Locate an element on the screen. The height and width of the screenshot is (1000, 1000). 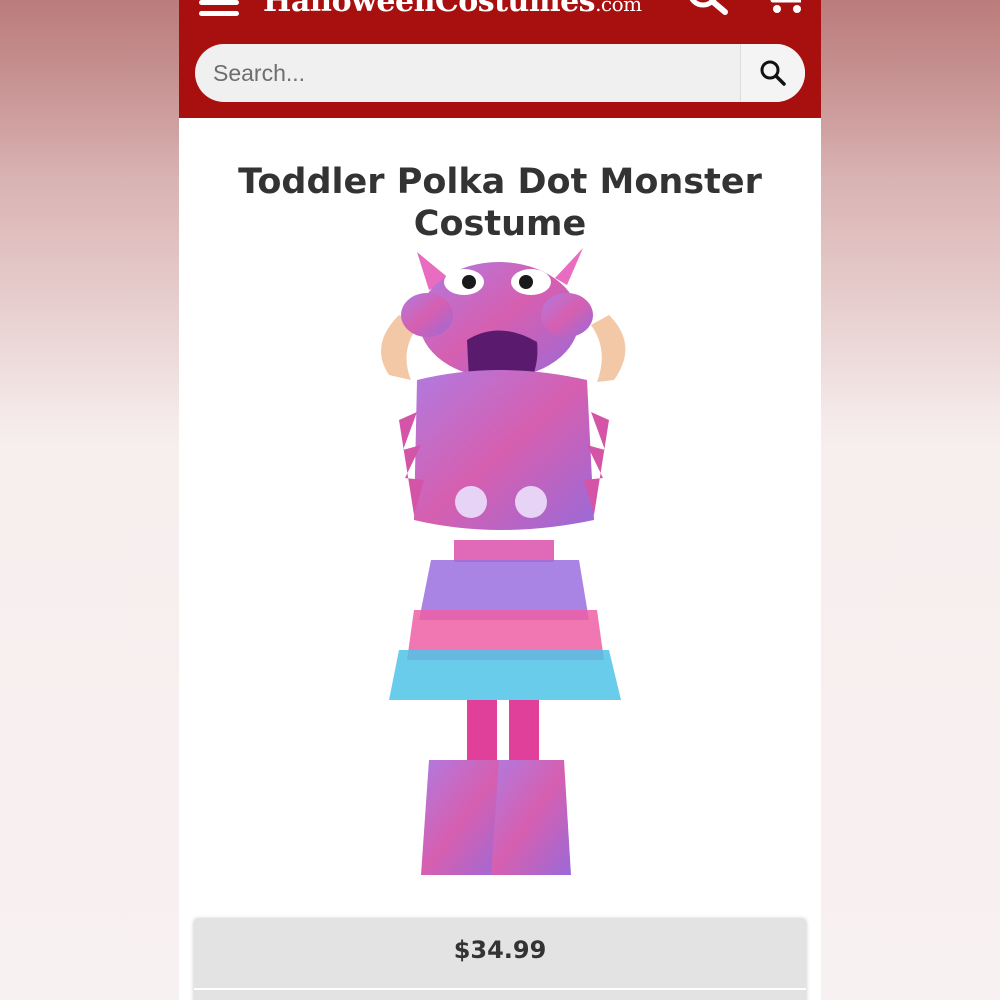
magnifier-icon is located at coordinates (773, 73).